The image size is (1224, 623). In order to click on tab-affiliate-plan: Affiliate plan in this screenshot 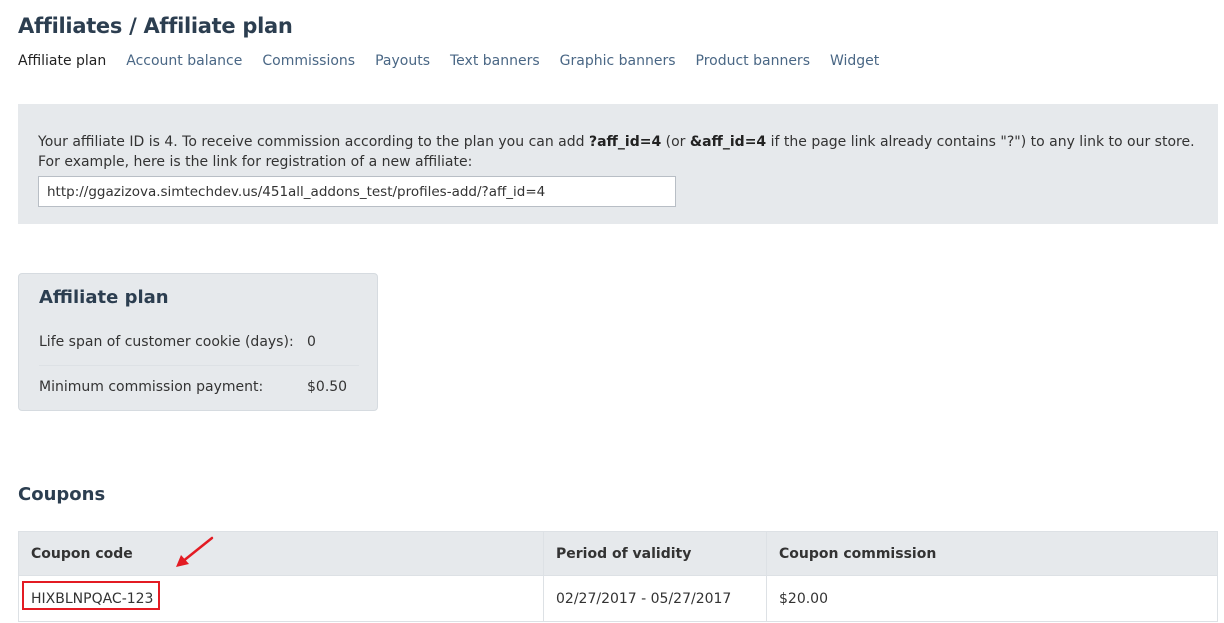, I will do `click(62, 61)`.